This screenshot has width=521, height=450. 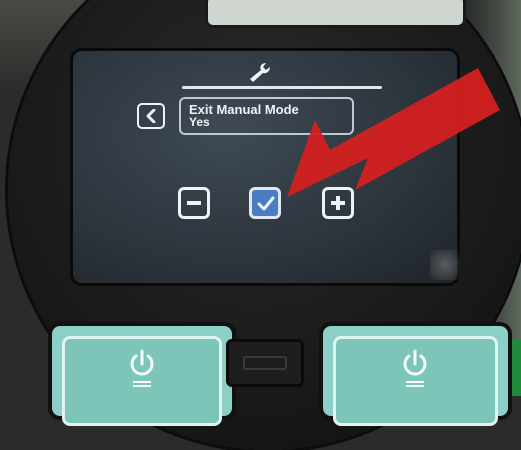 I want to click on checkmark-icon, so click(x=266, y=203).